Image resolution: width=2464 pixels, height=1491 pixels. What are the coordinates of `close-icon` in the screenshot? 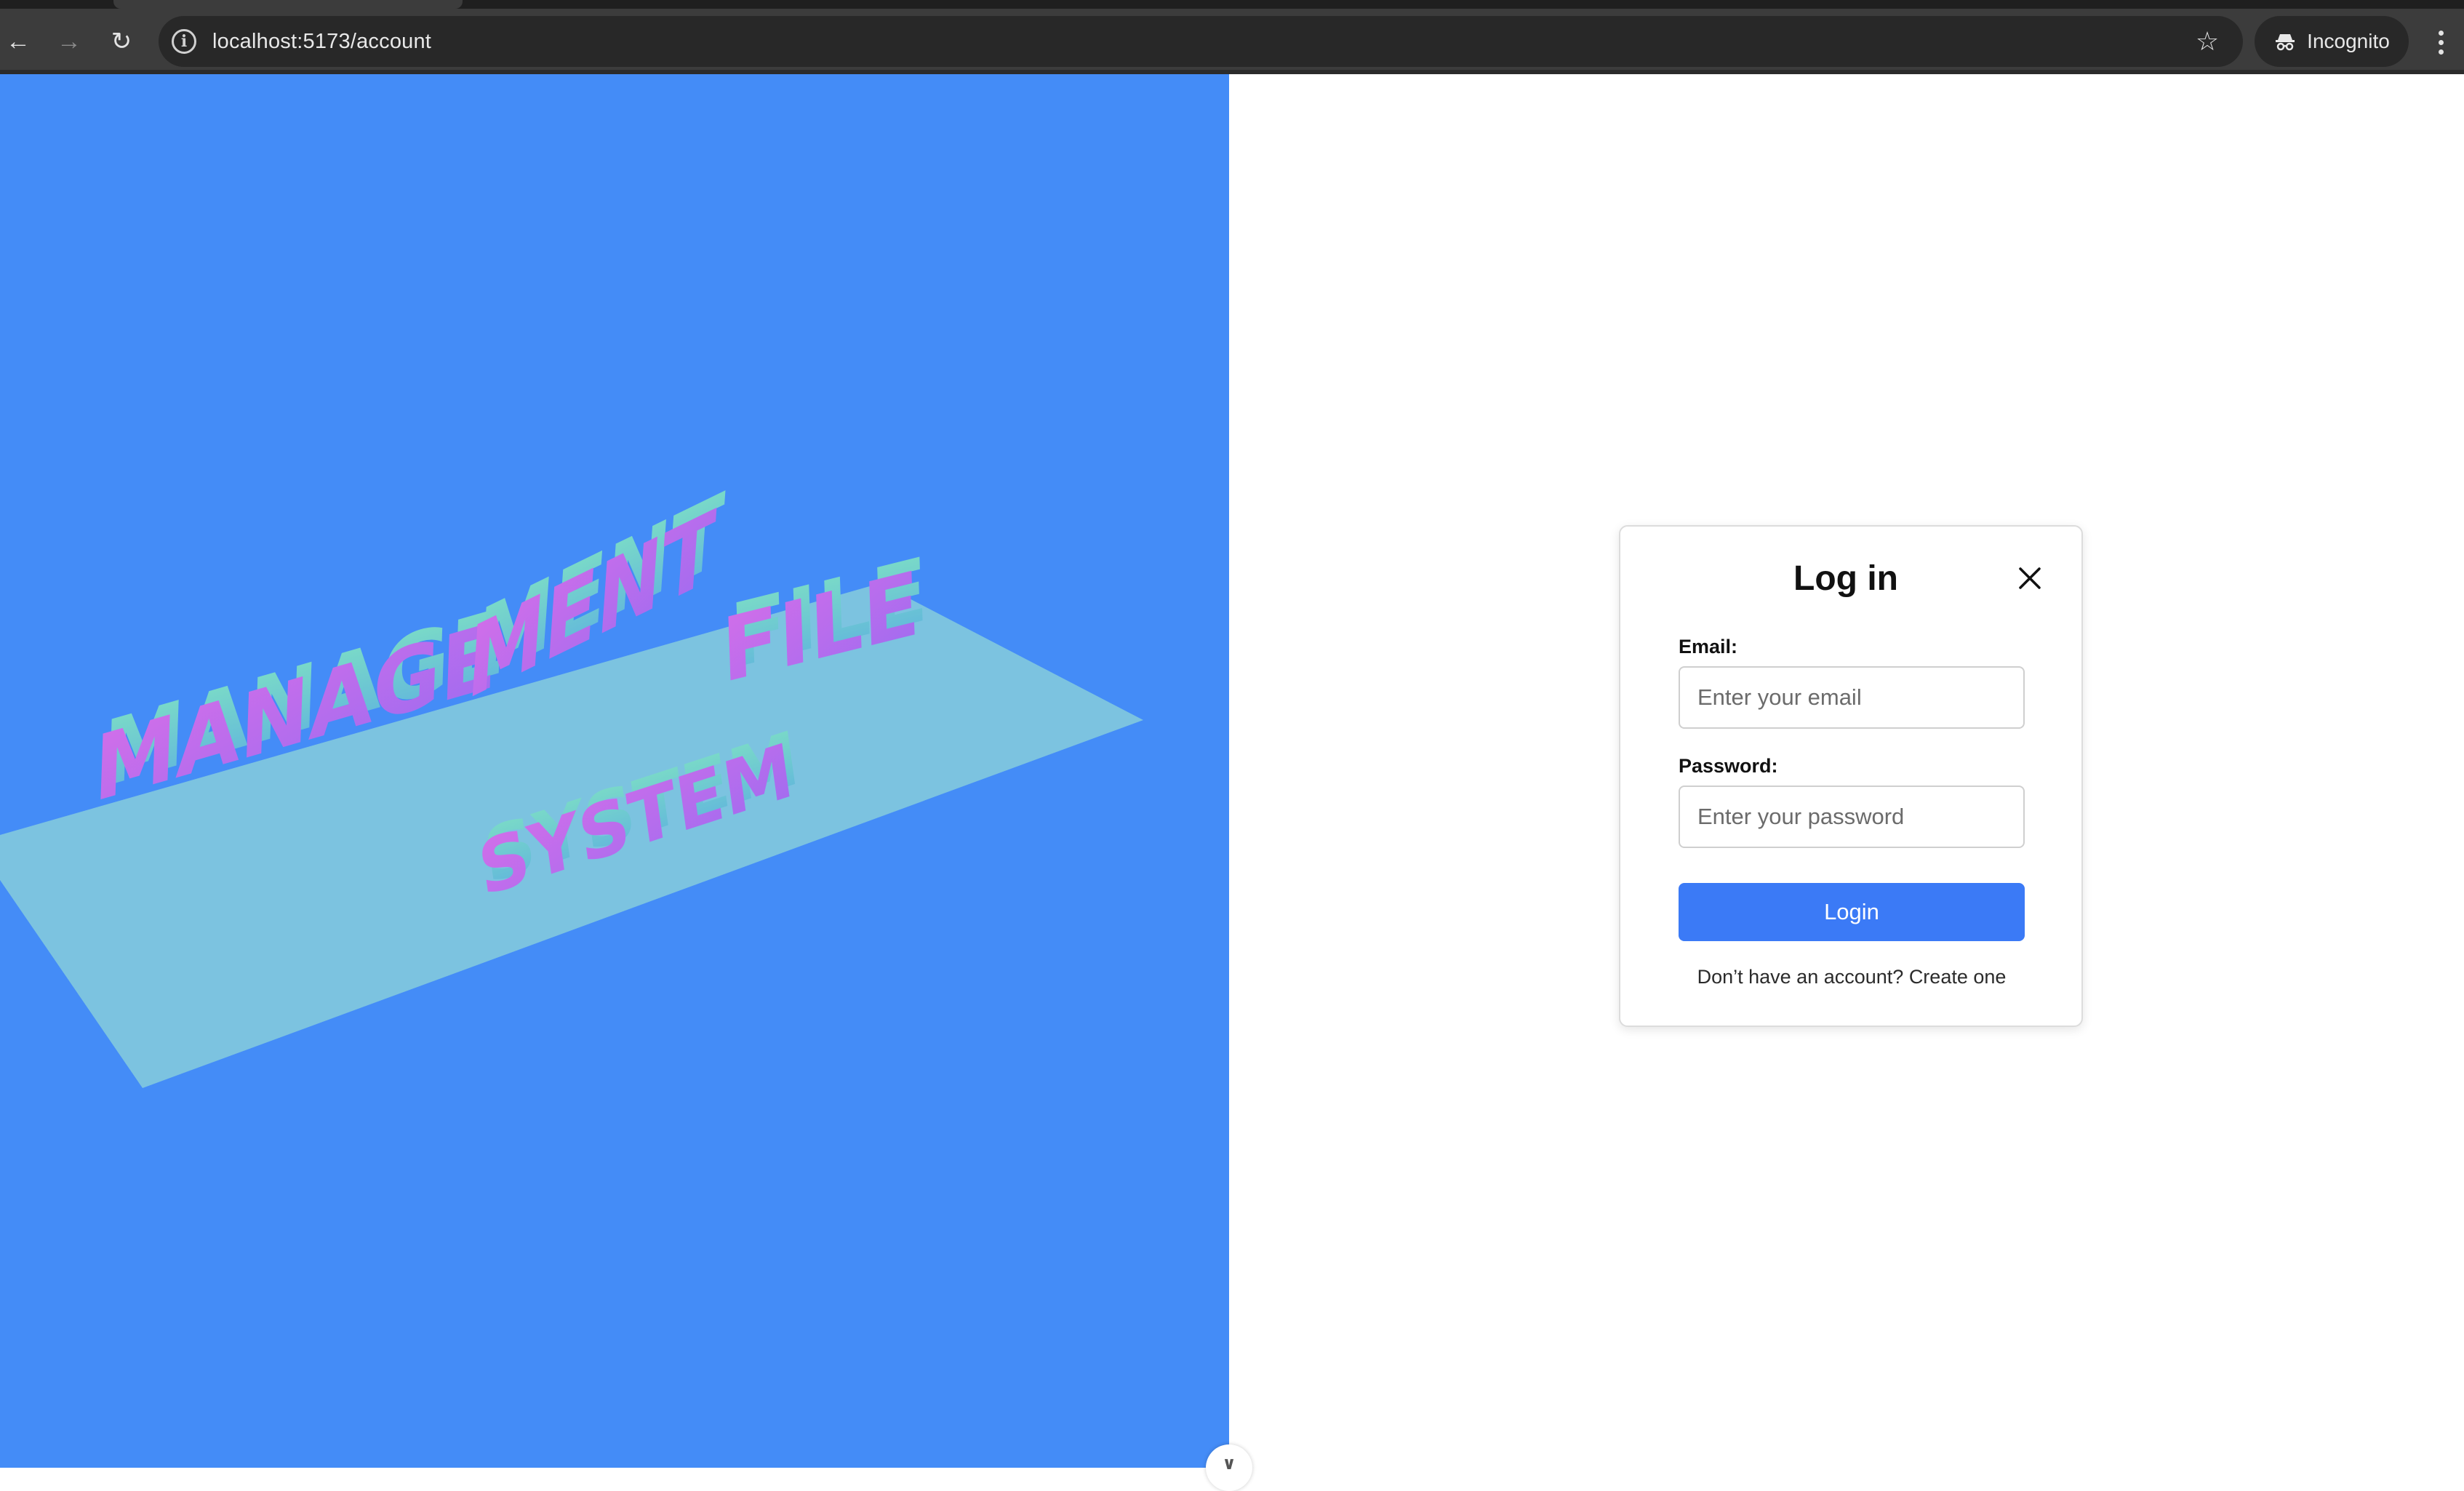 It's located at (2029, 578).